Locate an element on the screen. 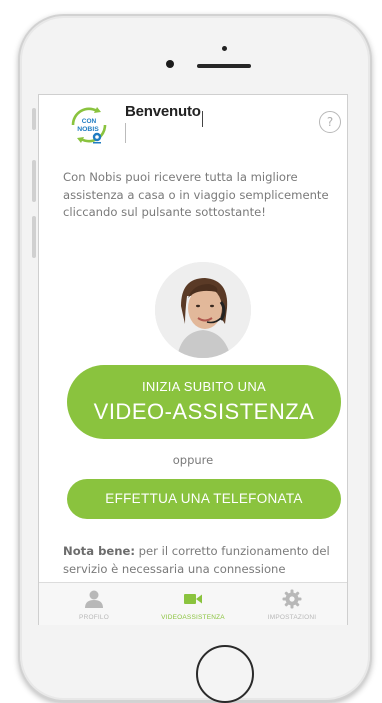 This screenshot has width=382, height=703. start-video-assistance-button: INIZIA SUBITO UNA VIDEO-ASSISTENZA is located at coordinates (204, 402).